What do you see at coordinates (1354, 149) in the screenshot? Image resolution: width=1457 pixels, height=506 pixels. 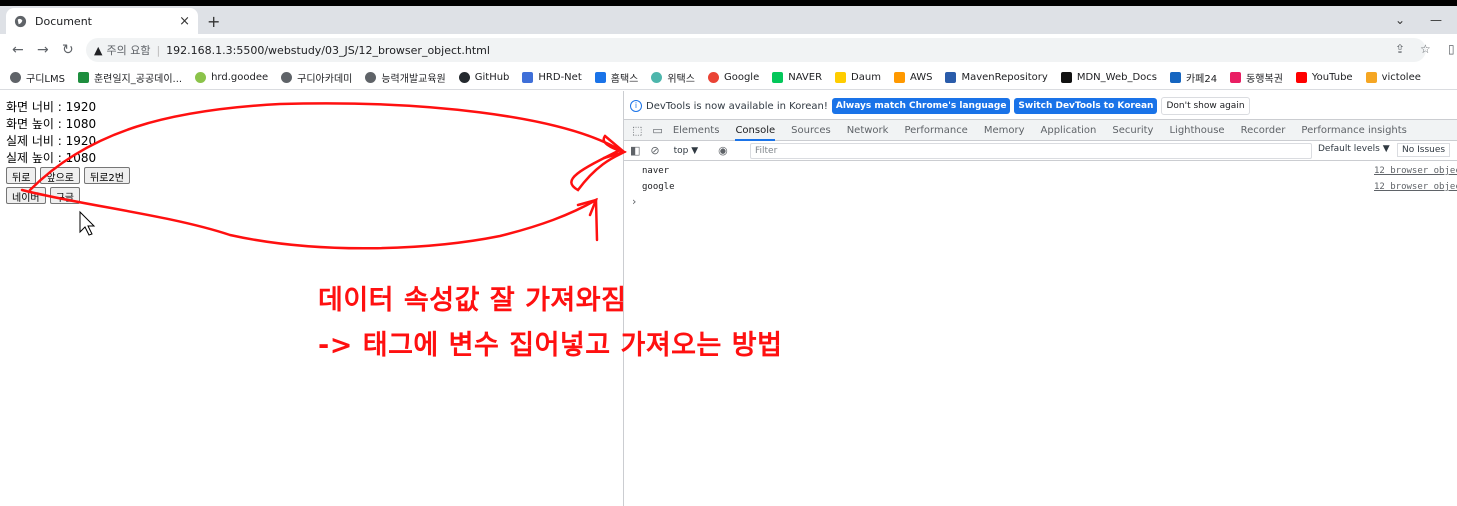 I see `log-levels-dropdown: Default levels ▼` at bounding box center [1354, 149].